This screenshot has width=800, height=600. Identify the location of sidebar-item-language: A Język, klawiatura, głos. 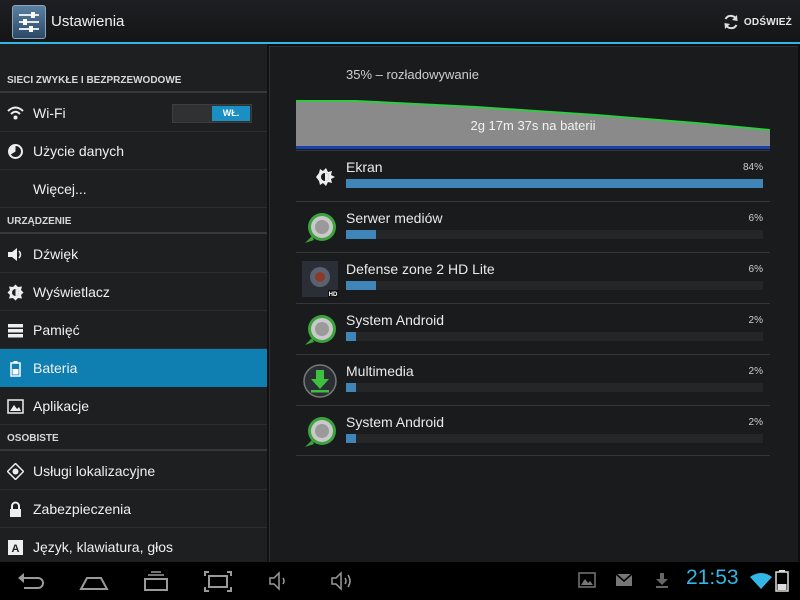
(133, 547).